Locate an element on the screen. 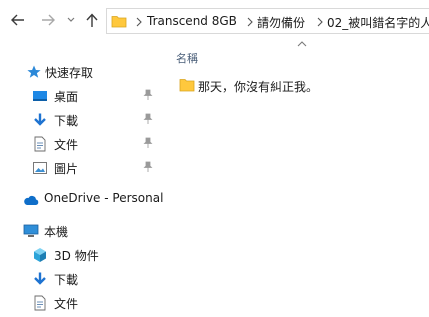 The image size is (429, 317). desktop-icon is located at coordinates (40, 96).